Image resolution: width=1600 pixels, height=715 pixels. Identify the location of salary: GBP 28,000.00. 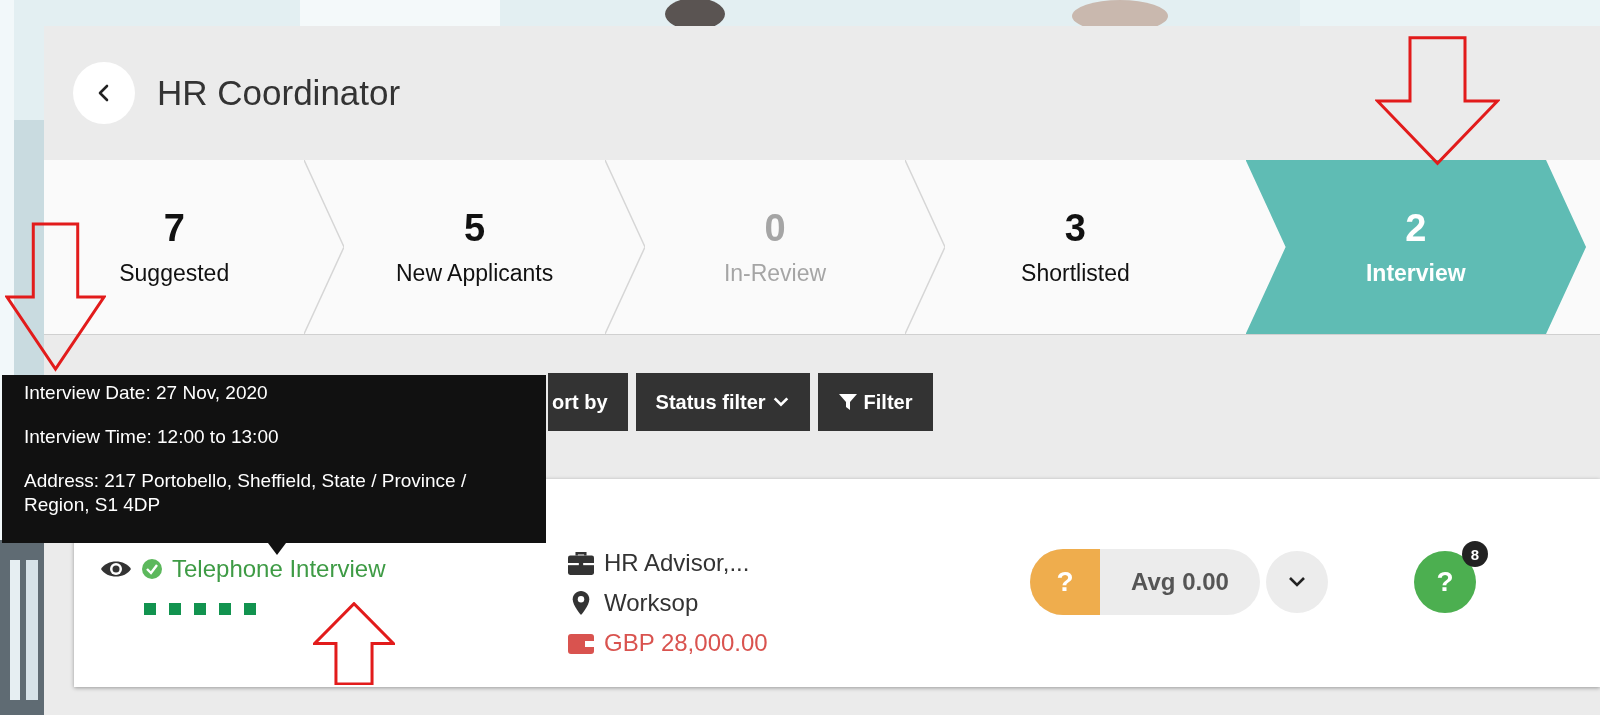
(686, 643).